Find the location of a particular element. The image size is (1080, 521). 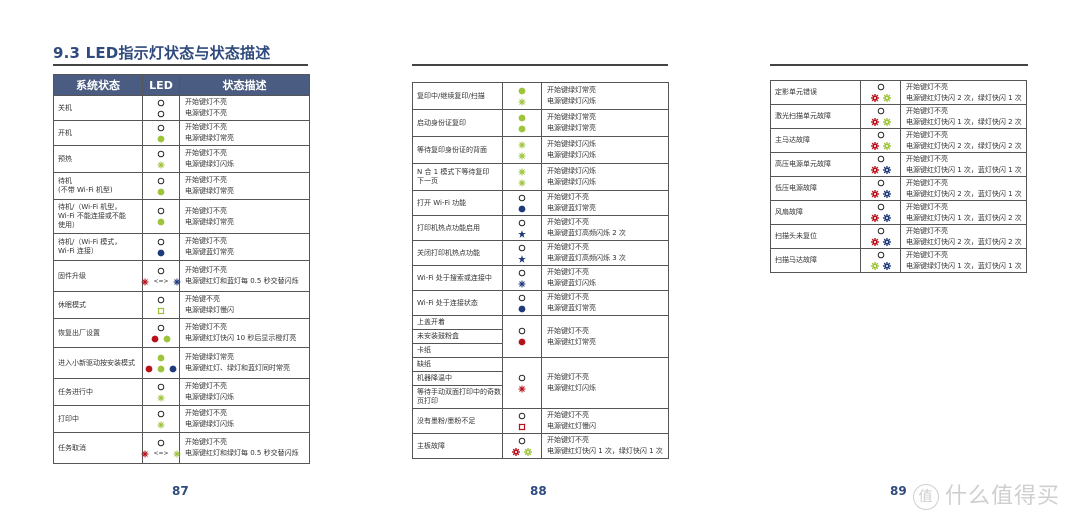

red-led-blink-icon is located at coordinates (145, 454).